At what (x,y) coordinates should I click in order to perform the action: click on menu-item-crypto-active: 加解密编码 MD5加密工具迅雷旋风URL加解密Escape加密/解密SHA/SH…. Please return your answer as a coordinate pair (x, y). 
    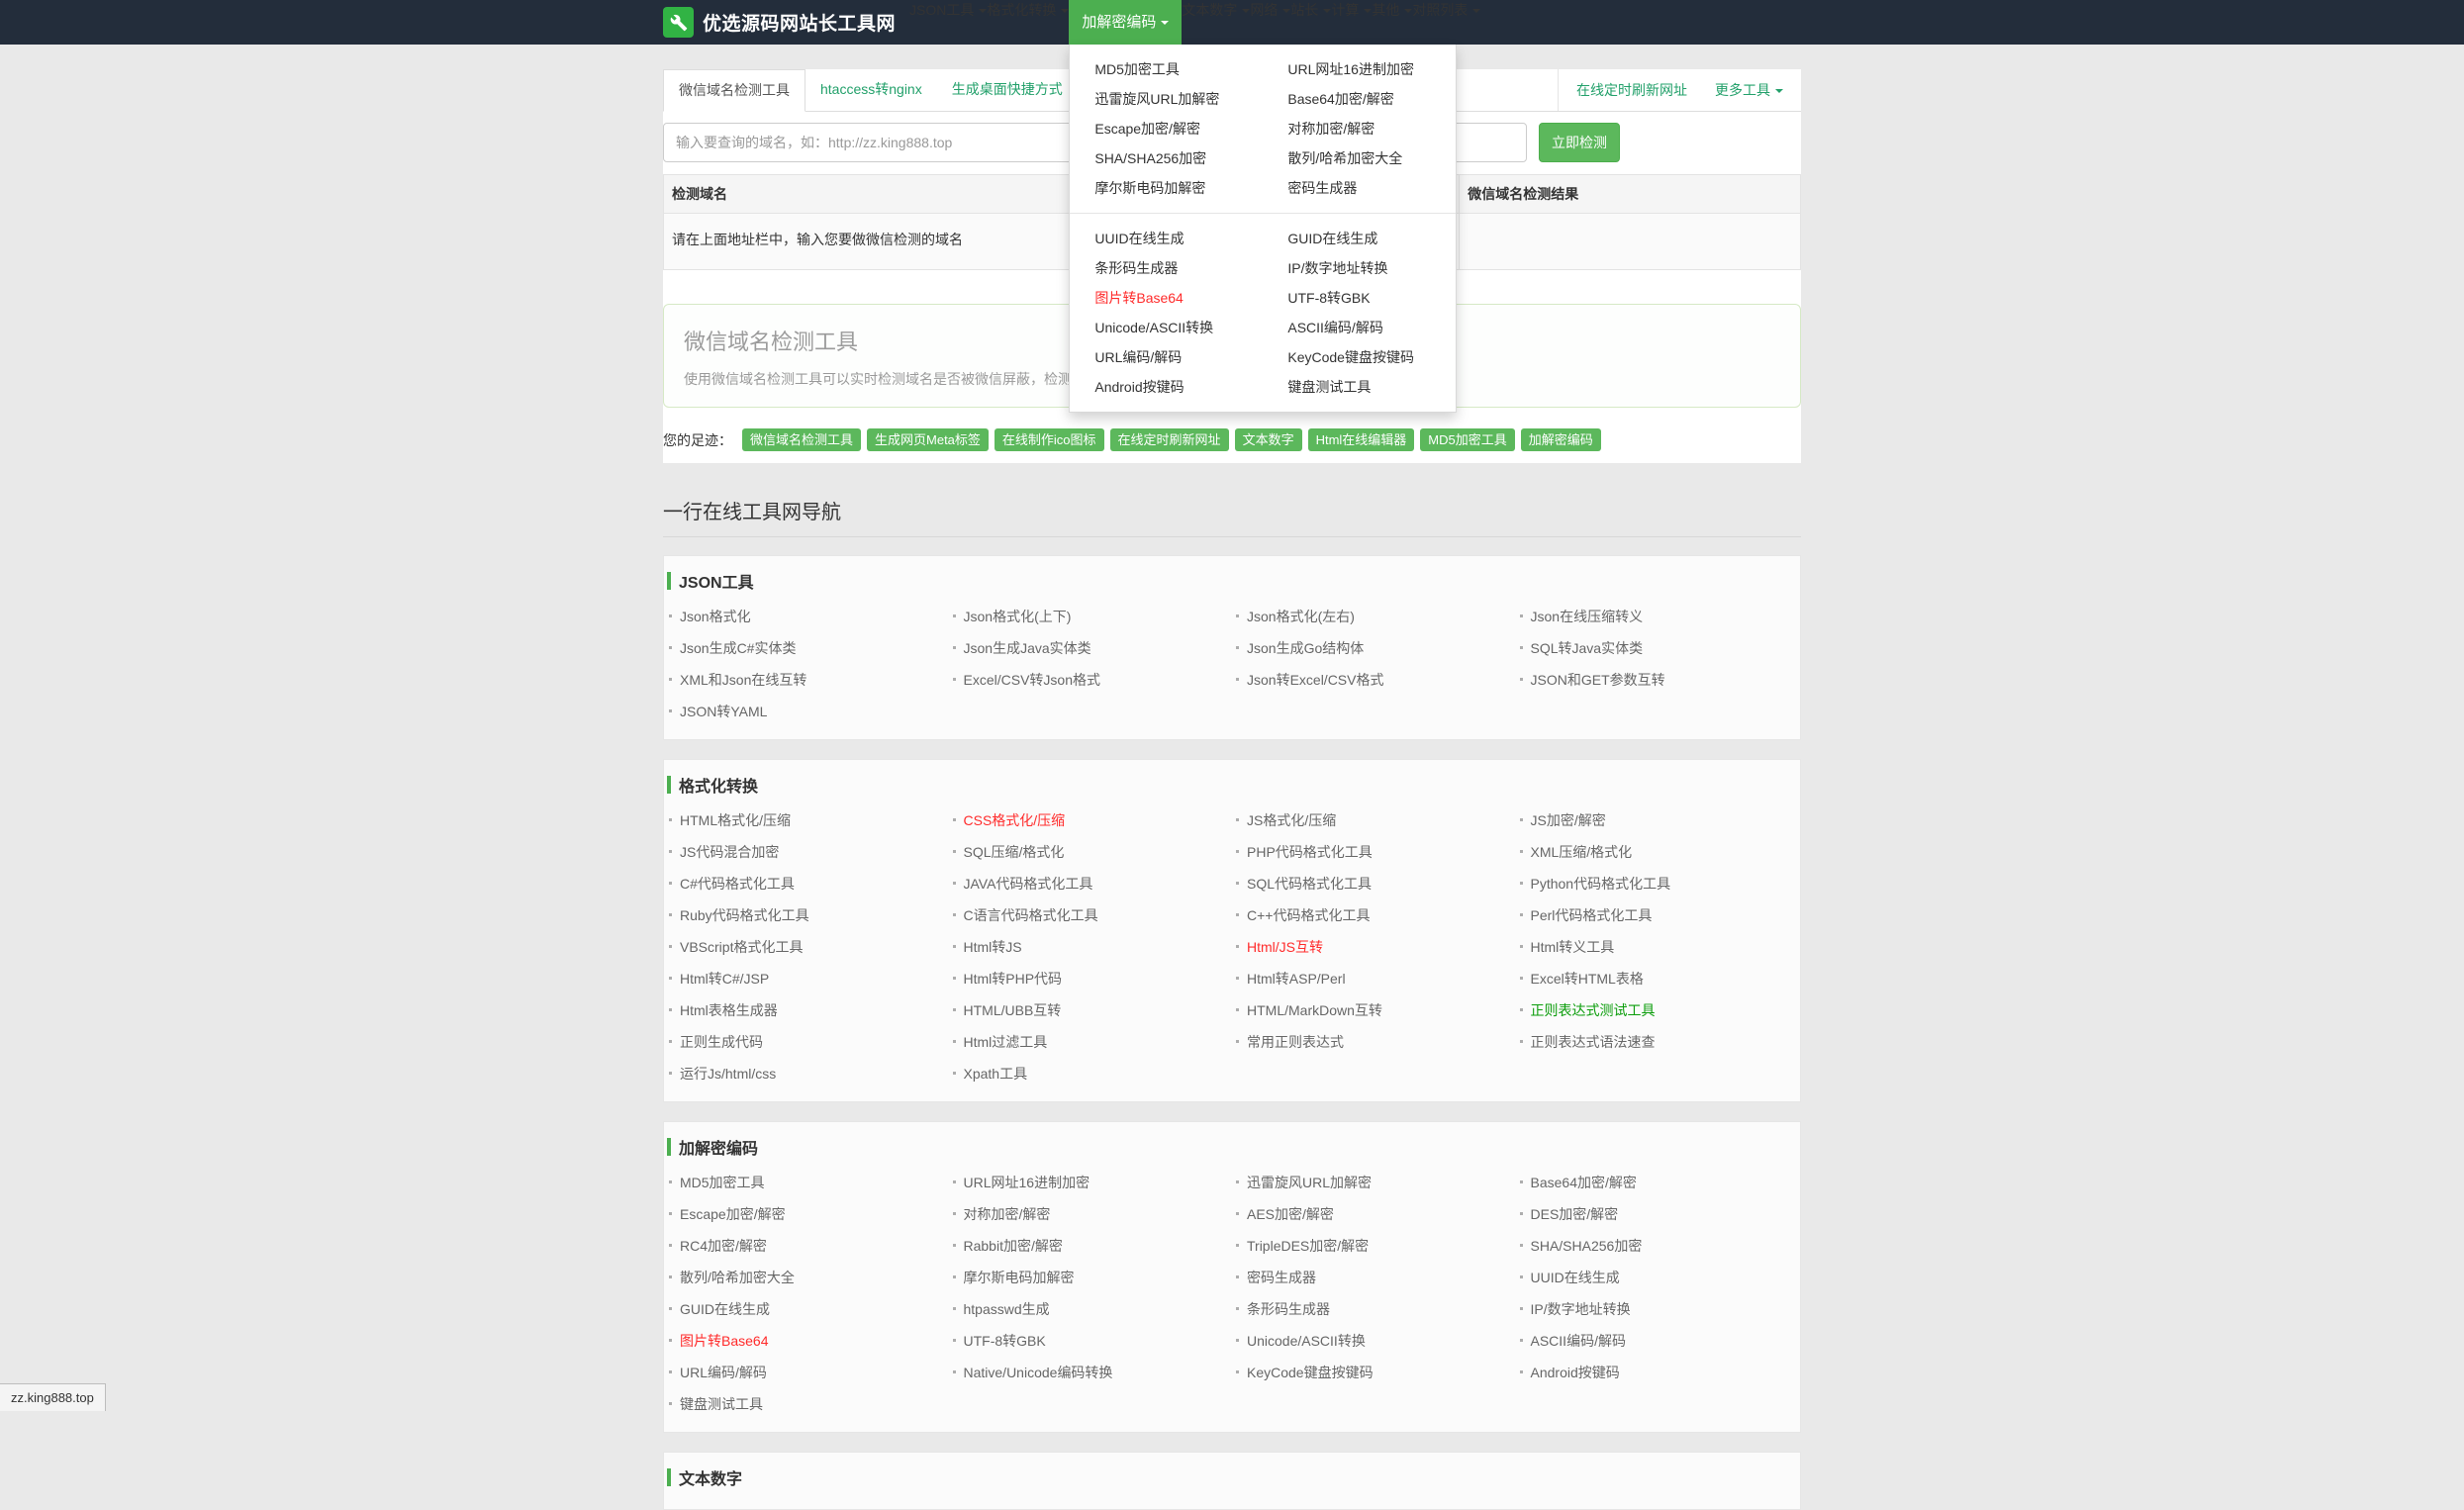
    Looking at the image, I should click on (1125, 22).